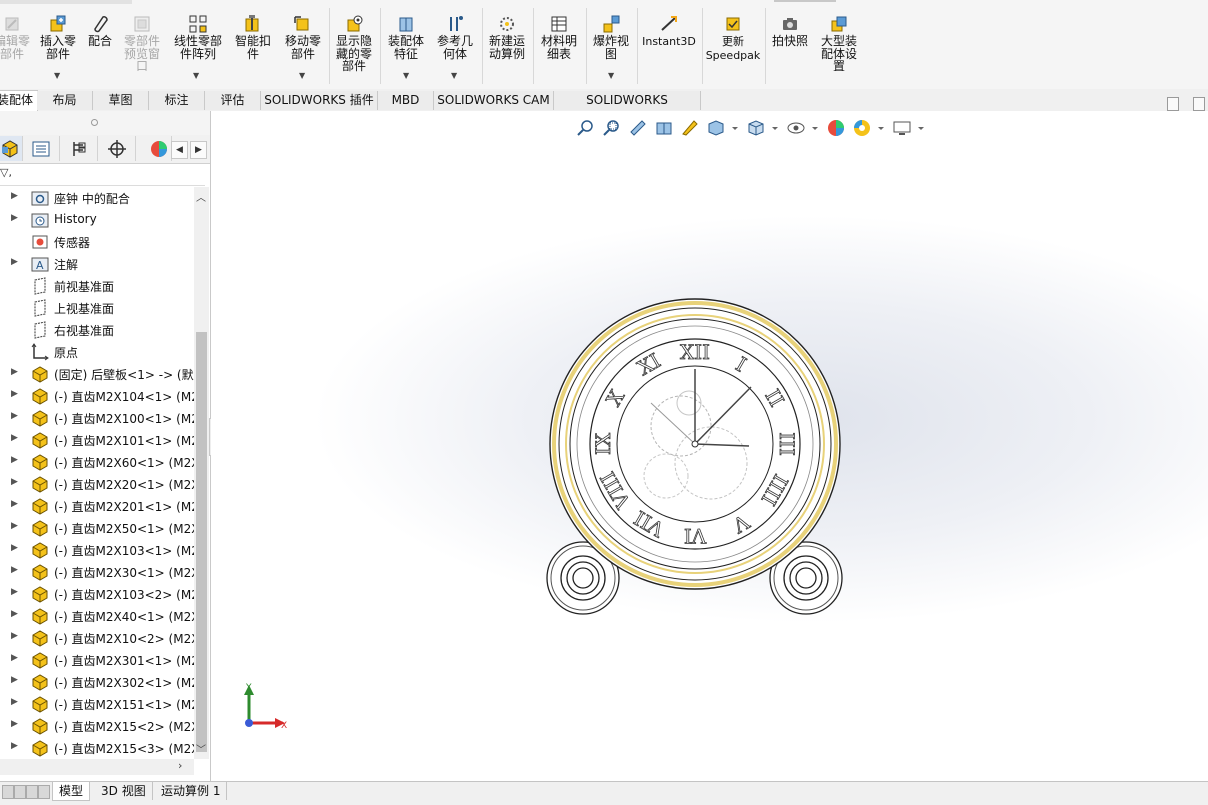  I want to click on tree-item: ▶ A 注解, so click(97, 264).